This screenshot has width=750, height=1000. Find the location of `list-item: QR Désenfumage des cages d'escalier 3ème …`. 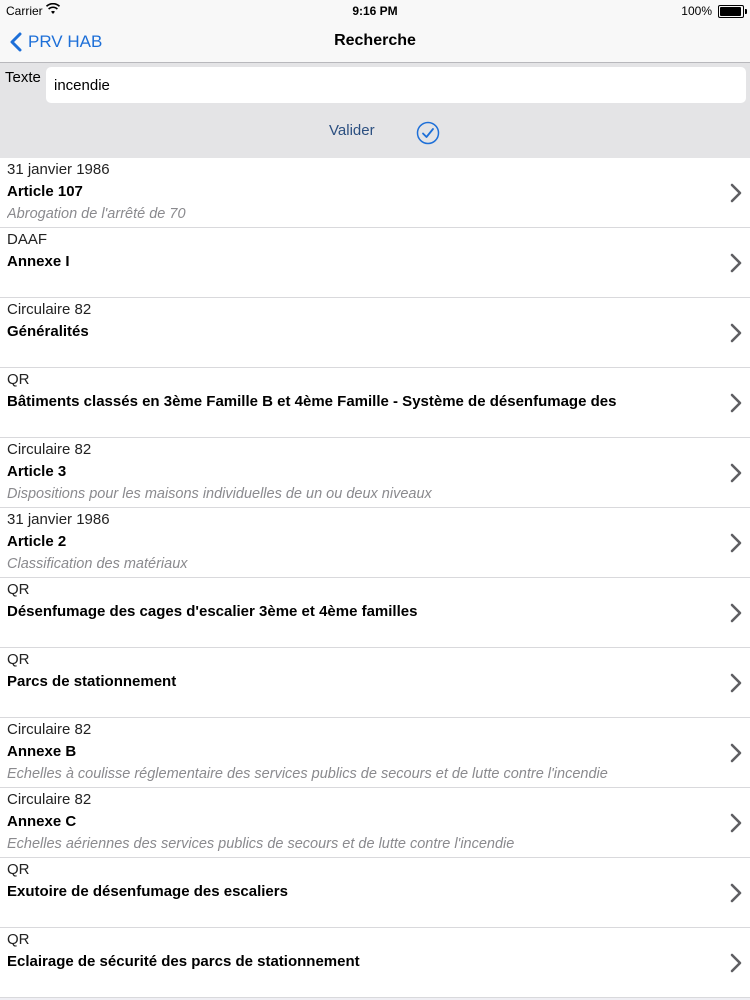

list-item: QR Désenfumage des cages d'escalier 3ème … is located at coordinates (375, 613).